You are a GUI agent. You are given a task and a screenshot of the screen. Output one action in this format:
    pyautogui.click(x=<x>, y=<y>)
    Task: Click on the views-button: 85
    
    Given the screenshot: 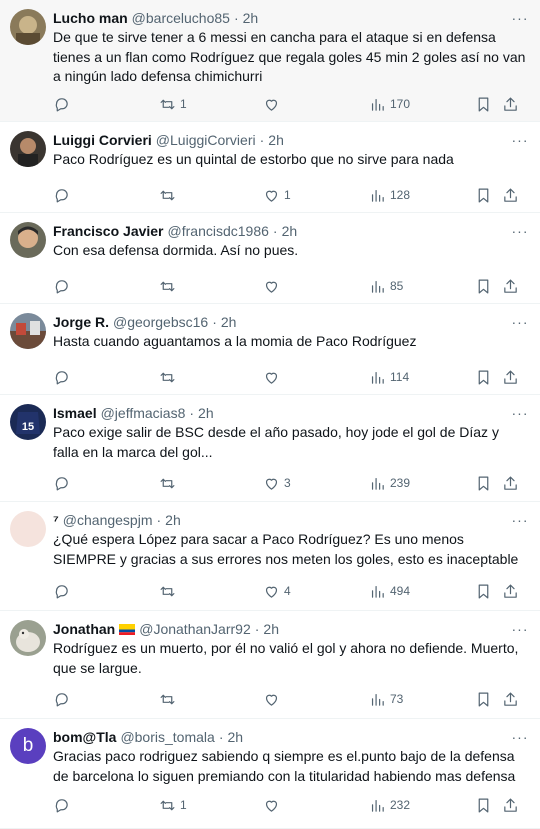 What is the action you would take?
    pyautogui.click(x=386, y=286)
    